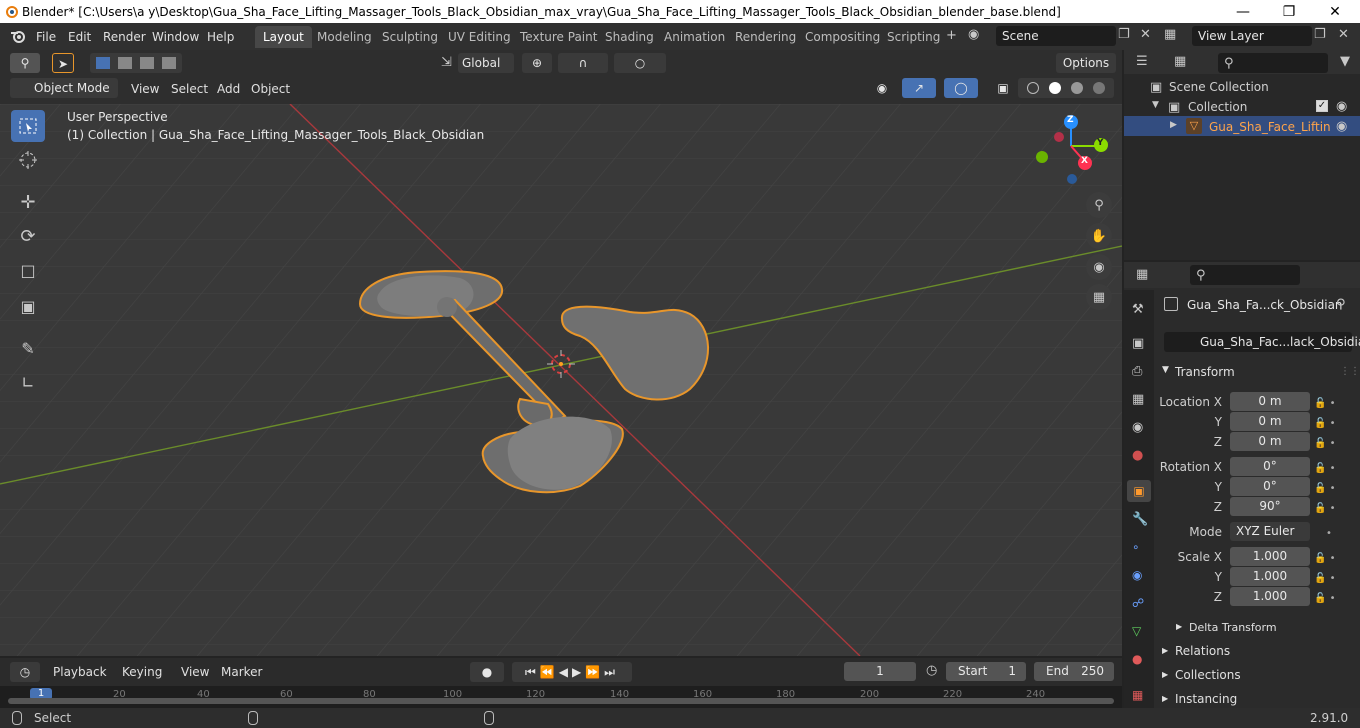 Image resolution: width=1360 pixels, height=728 pixels. I want to click on zoom-icon: ⚲, so click(1099, 205).